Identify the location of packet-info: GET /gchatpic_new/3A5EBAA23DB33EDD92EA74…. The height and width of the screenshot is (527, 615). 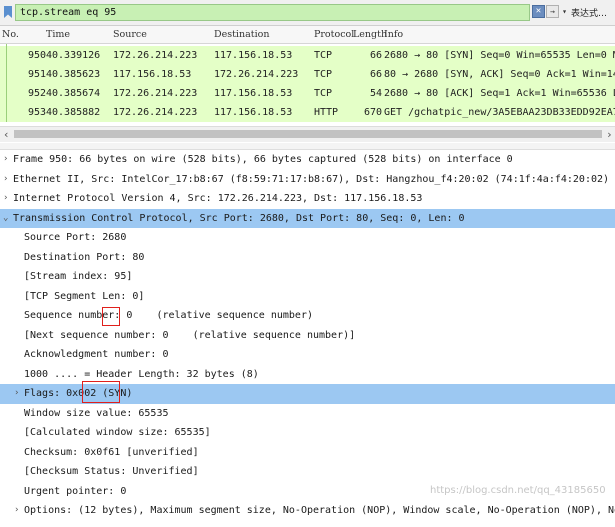
(499, 112).